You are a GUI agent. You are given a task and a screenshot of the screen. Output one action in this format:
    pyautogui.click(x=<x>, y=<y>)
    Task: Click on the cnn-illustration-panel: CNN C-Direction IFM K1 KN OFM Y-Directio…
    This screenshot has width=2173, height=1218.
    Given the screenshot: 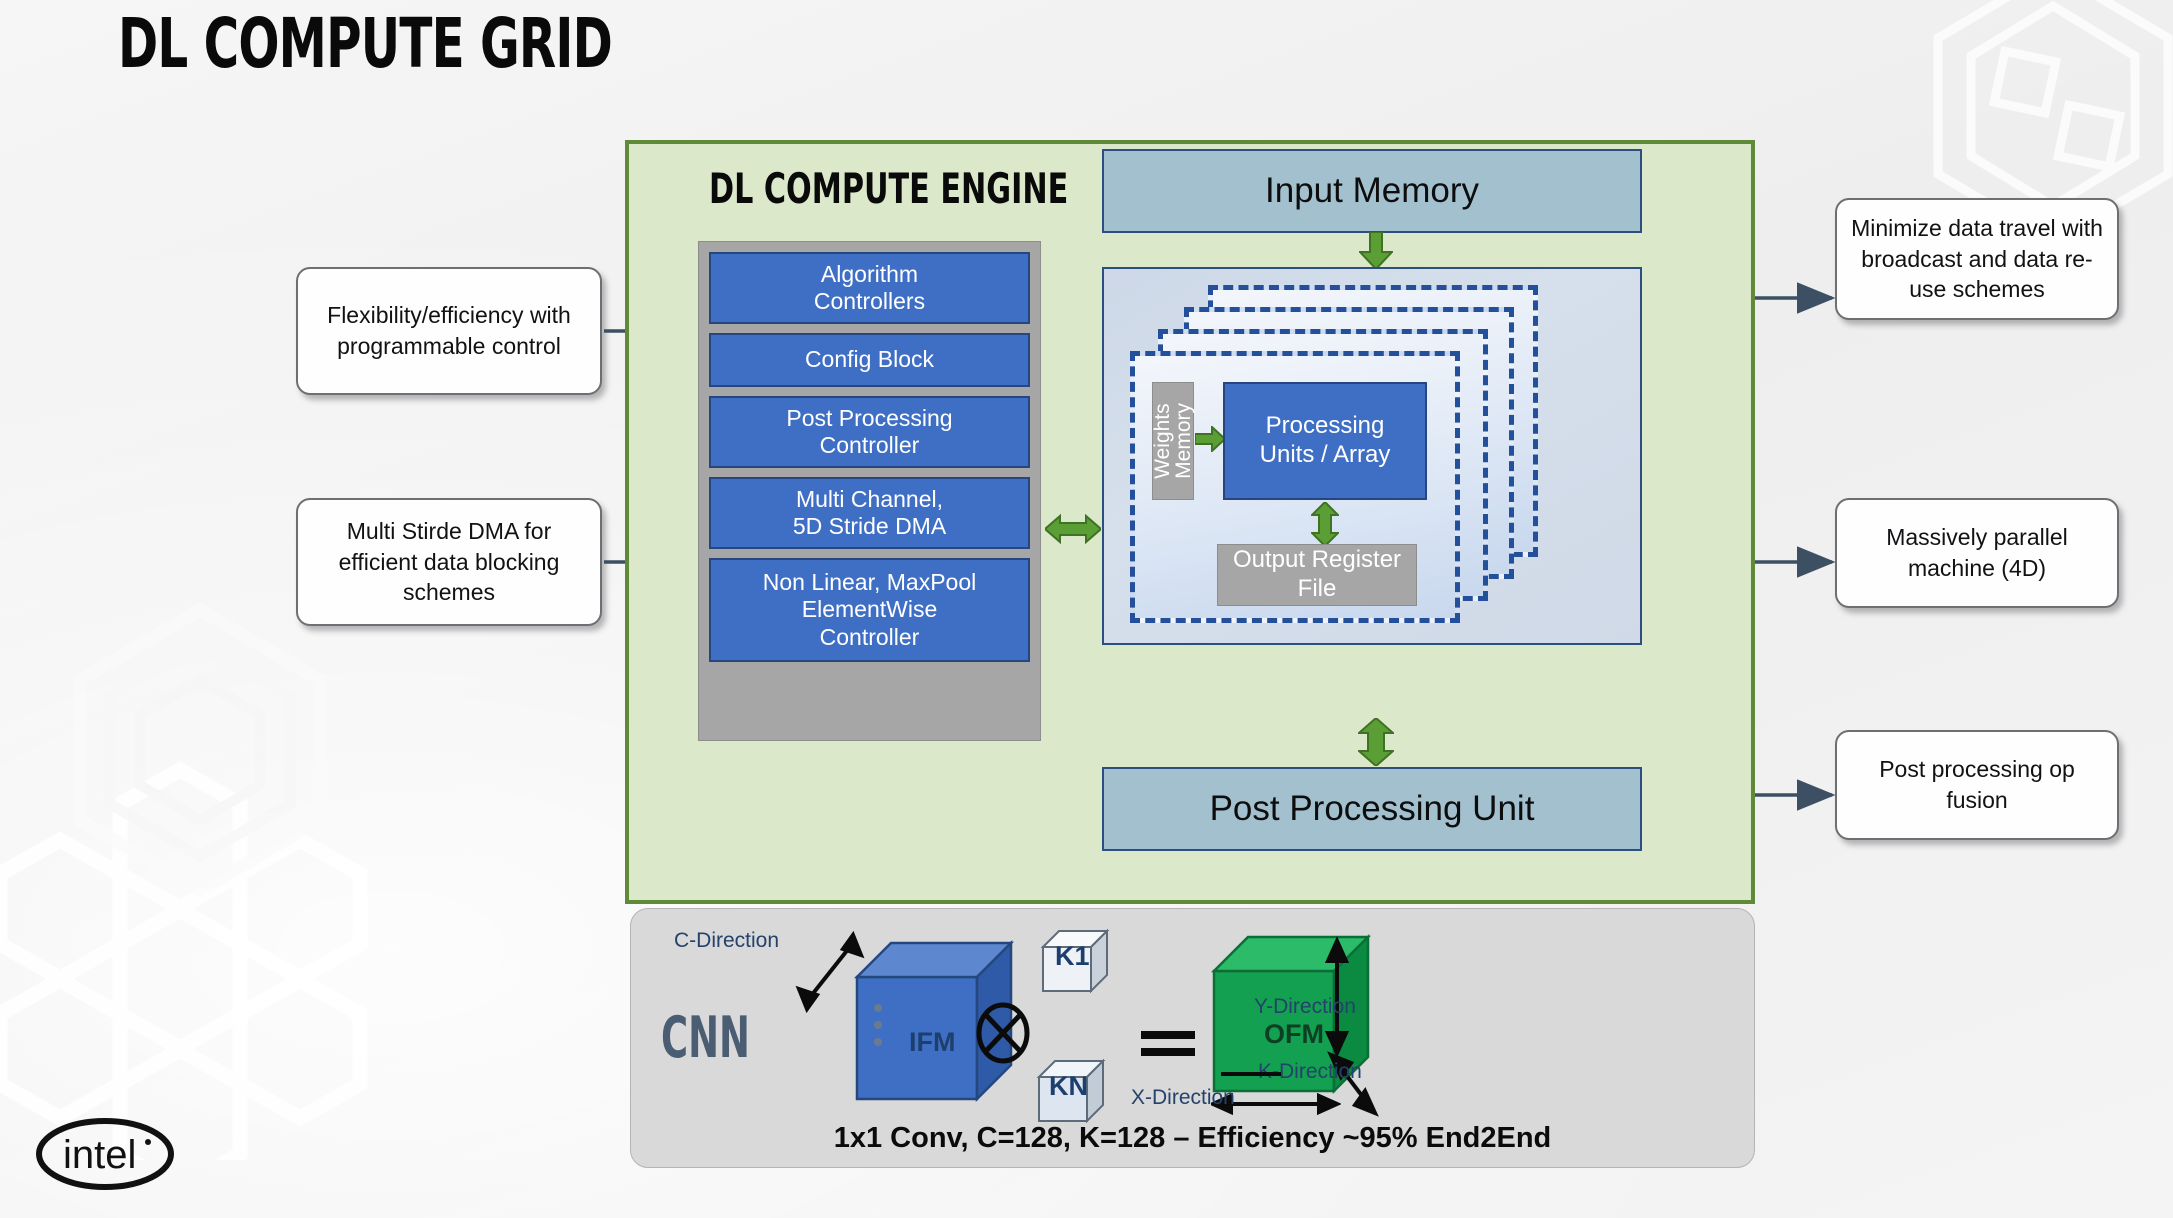 What is the action you would take?
    pyautogui.click(x=1192, y=1038)
    